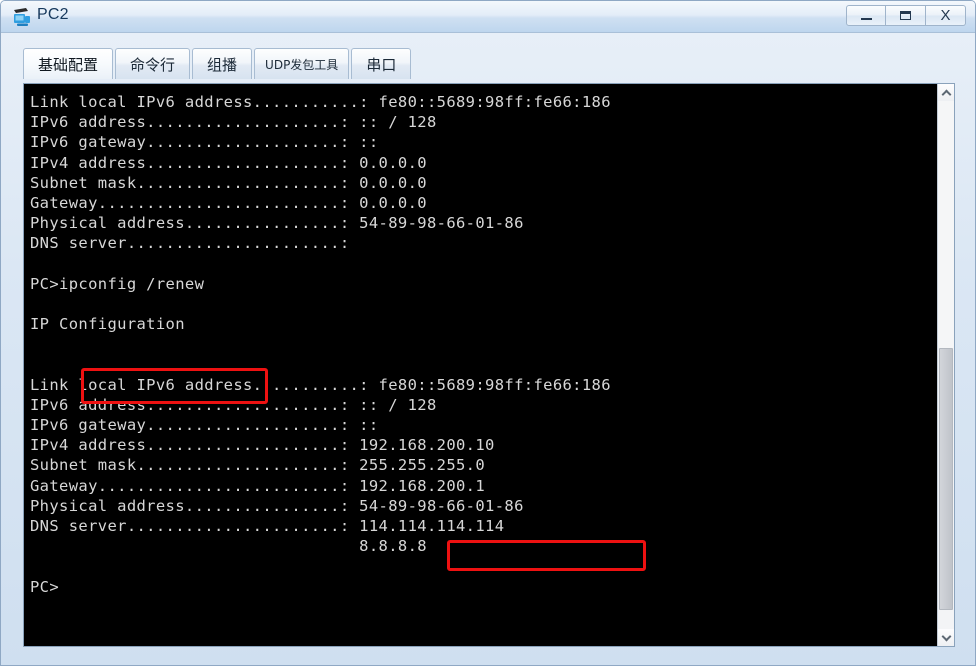 The height and width of the screenshot is (666, 976). What do you see at coordinates (488, 17) in the screenshot?
I see `window-titlebar: PC2 X` at bounding box center [488, 17].